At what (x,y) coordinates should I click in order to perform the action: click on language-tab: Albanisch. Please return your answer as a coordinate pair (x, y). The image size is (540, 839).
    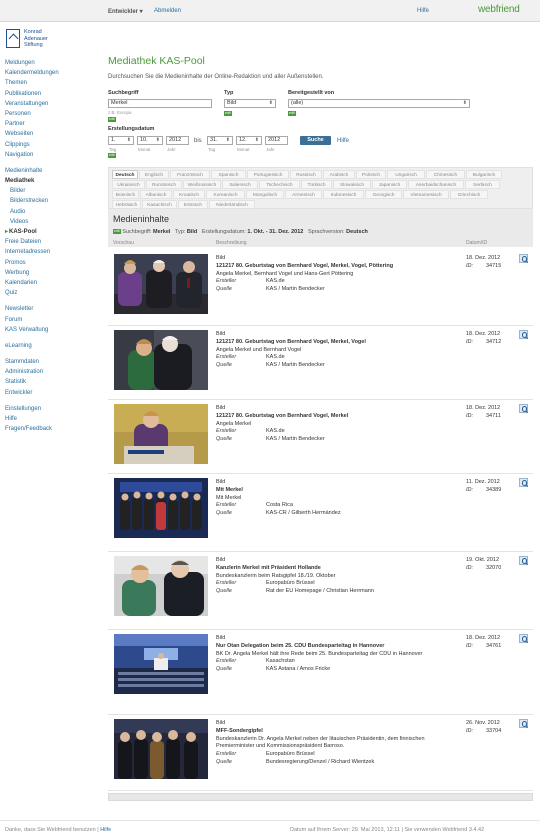
    Looking at the image, I should click on (156, 194).